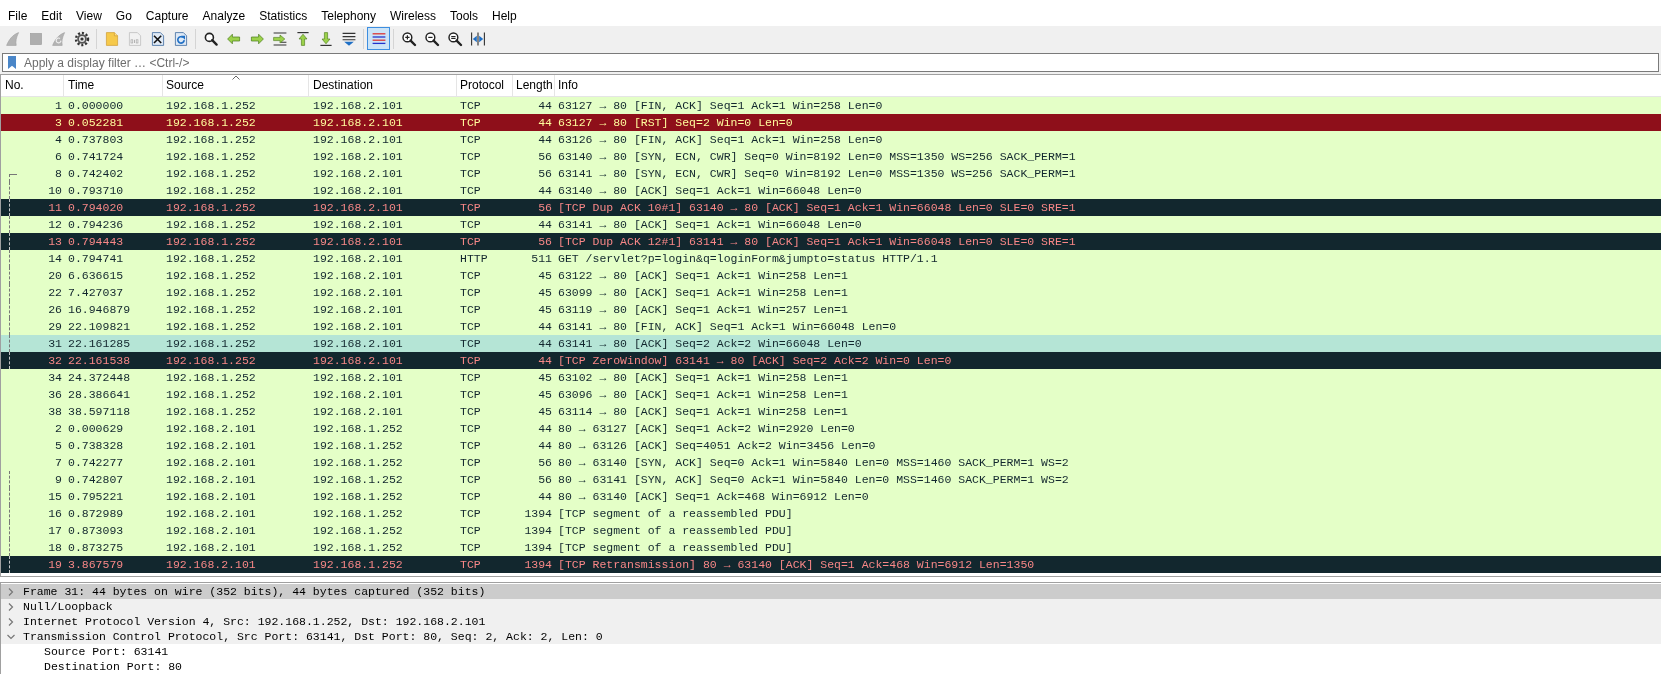 This screenshot has height=677, width=1661. What do you see at coordinates (831, 258) in the screenshot?
I see `packet-row: 14 0.794741 192.168.1.252 192.168.2.101 HTTP 511 GET /servlet?p=login&q=loginForm&jumpto=status HTTP/1.1` at bounding box center [831, 258].